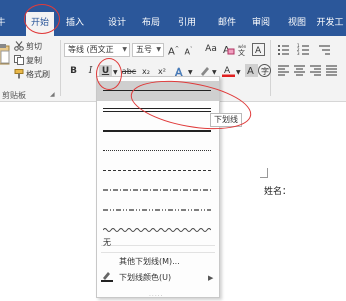 Image resolution: width=346 pixels, height=301 pixels. Describe the element at coordinates (158, 191) in the screenshot. I see `underline-option-dot-dash` at that location.